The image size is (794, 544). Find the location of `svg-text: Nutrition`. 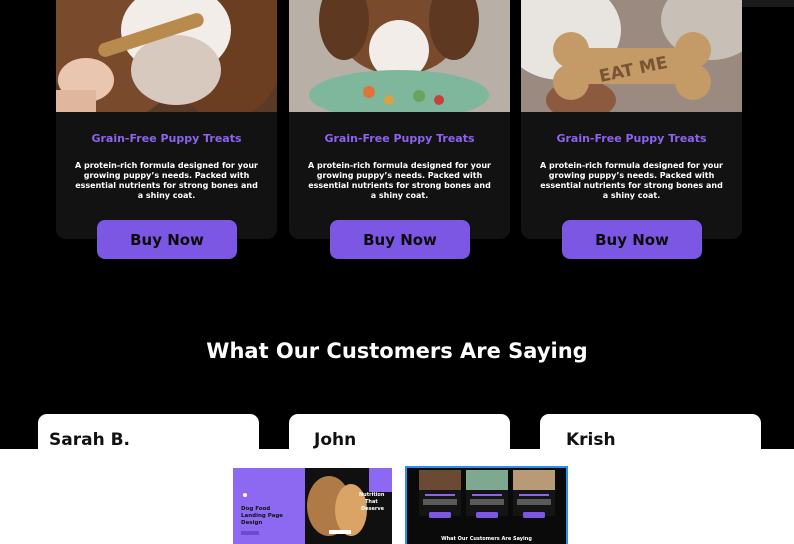

svg-text: Nutrition is located at coordinates (372, 495).